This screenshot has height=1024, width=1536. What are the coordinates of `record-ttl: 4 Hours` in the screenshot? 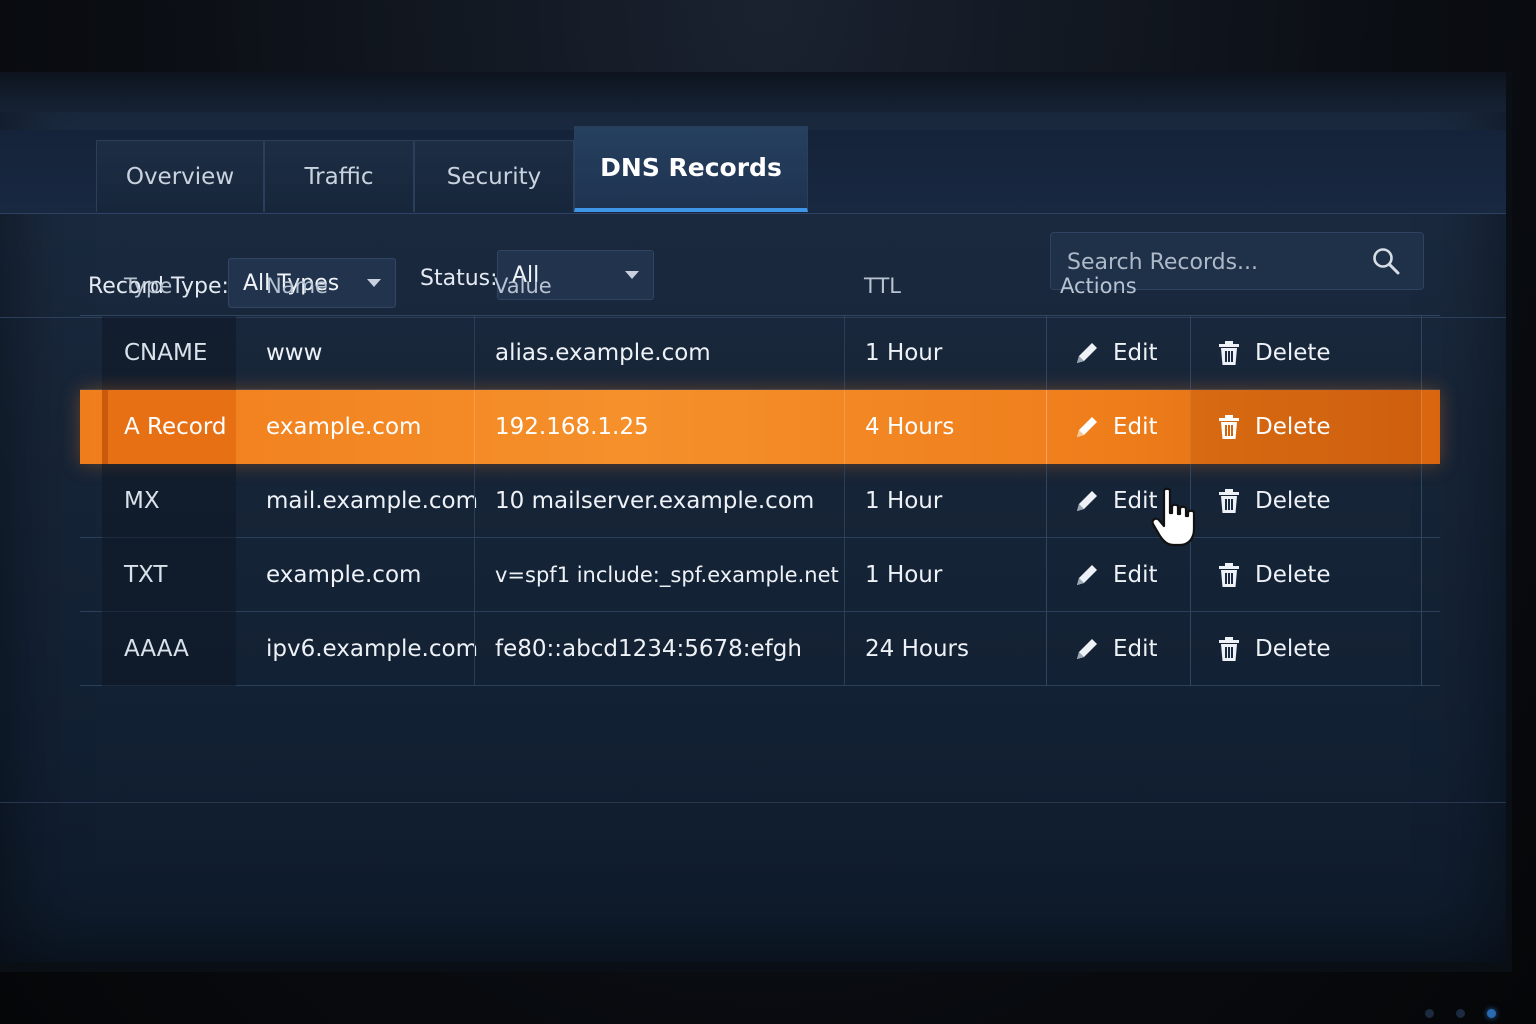 It's located at (945, 427).